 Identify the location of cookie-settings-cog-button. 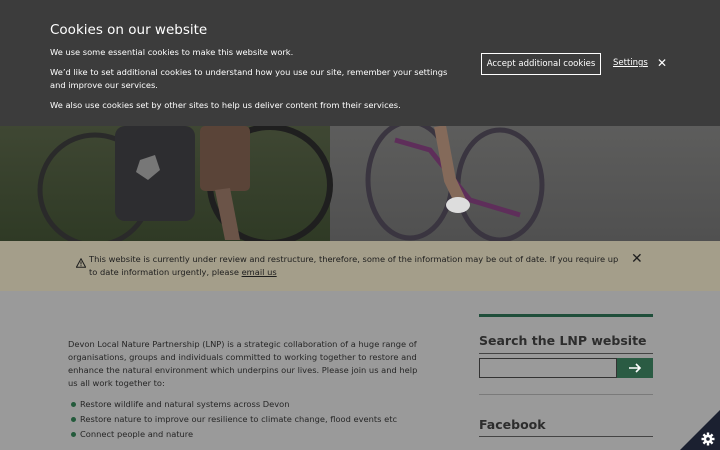
(700, 430).